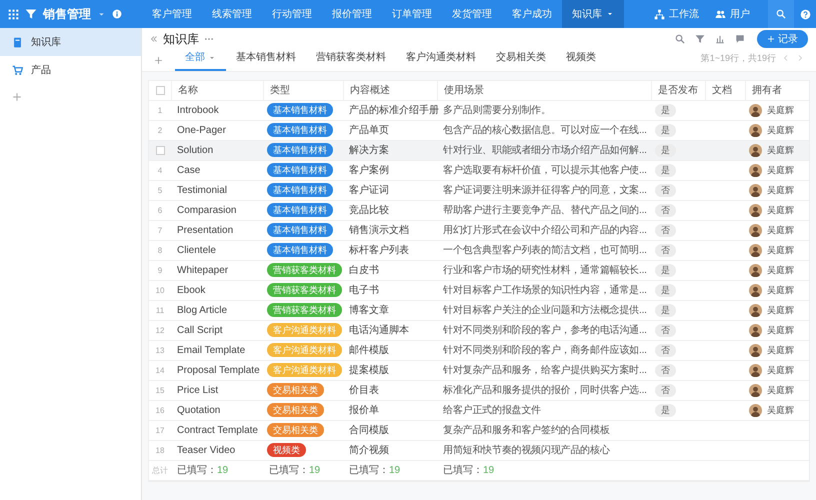 The height and width of the screenshot is (500, 816). What do you see at coordinates (479, 351) in the screenshot?
I see `table-row: 13 Email Template 客户沟通类材料 邮件模版 针对不同类别和阶段的客户，商务邮件应该如... 否 吴庭辉` at bounding box center [479, 351].